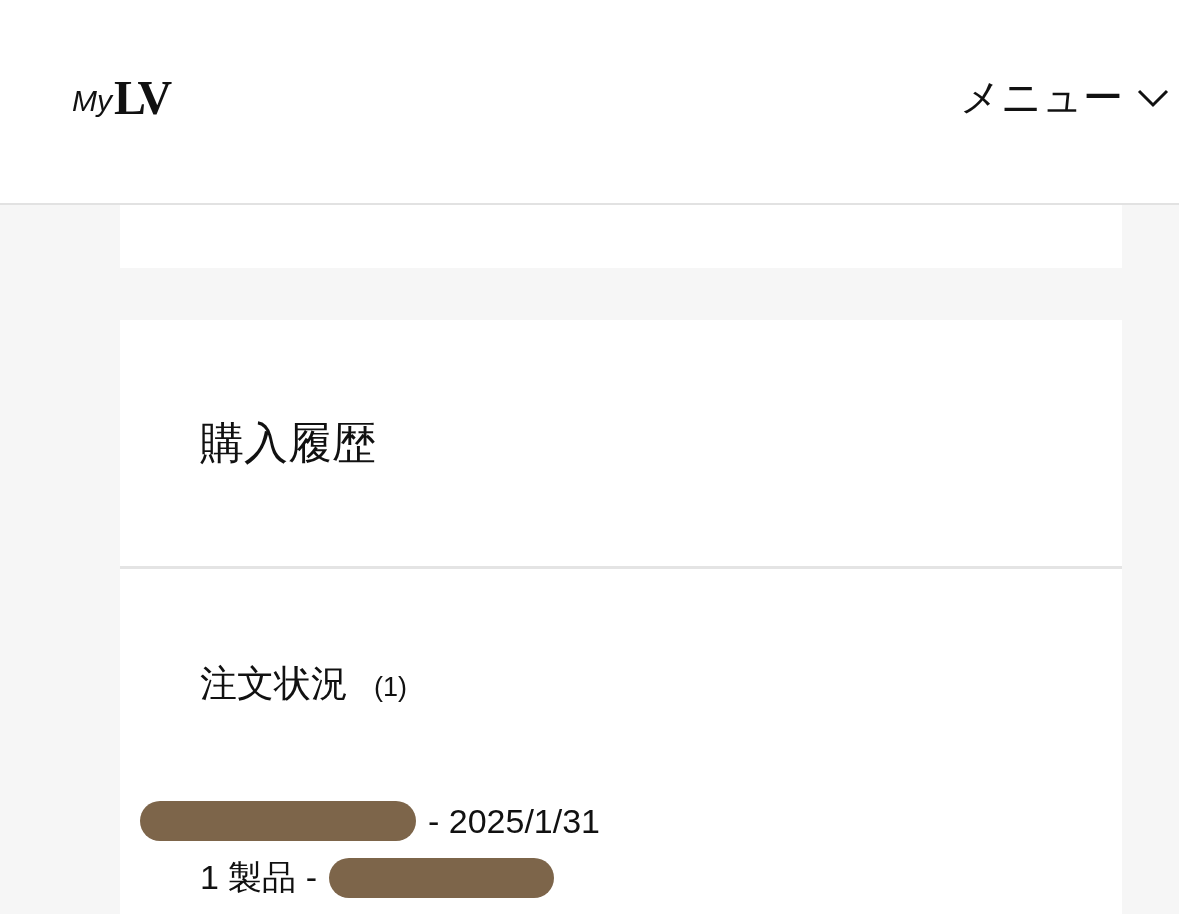 The image size is (1179, 914). I want to click on page-title: 購入履歴, so click(288, 442).